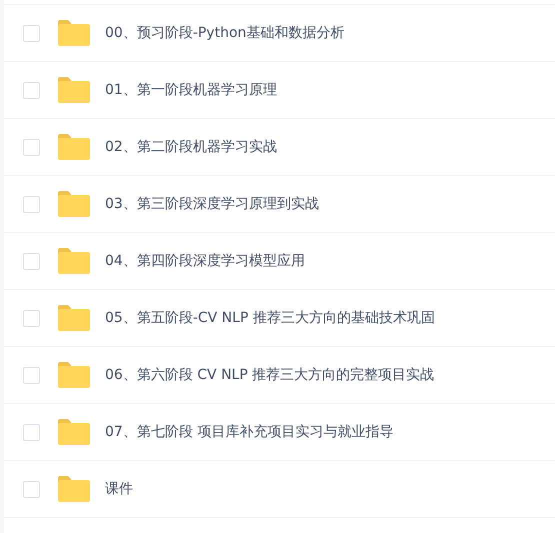 The height and width of the screenshot is (533, 555). I want to click on folder-name: 02、第二阶段机器学习实战, so click(191, 147).